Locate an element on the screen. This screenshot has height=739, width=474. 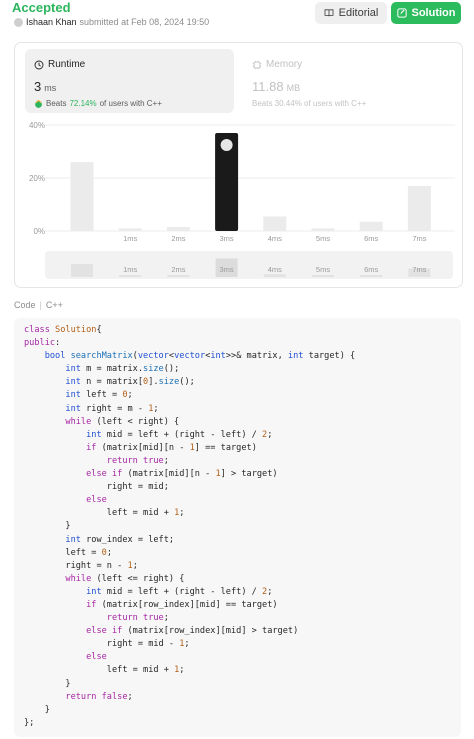
beats-percent: 72.14% is located at coordinates (83, 103).